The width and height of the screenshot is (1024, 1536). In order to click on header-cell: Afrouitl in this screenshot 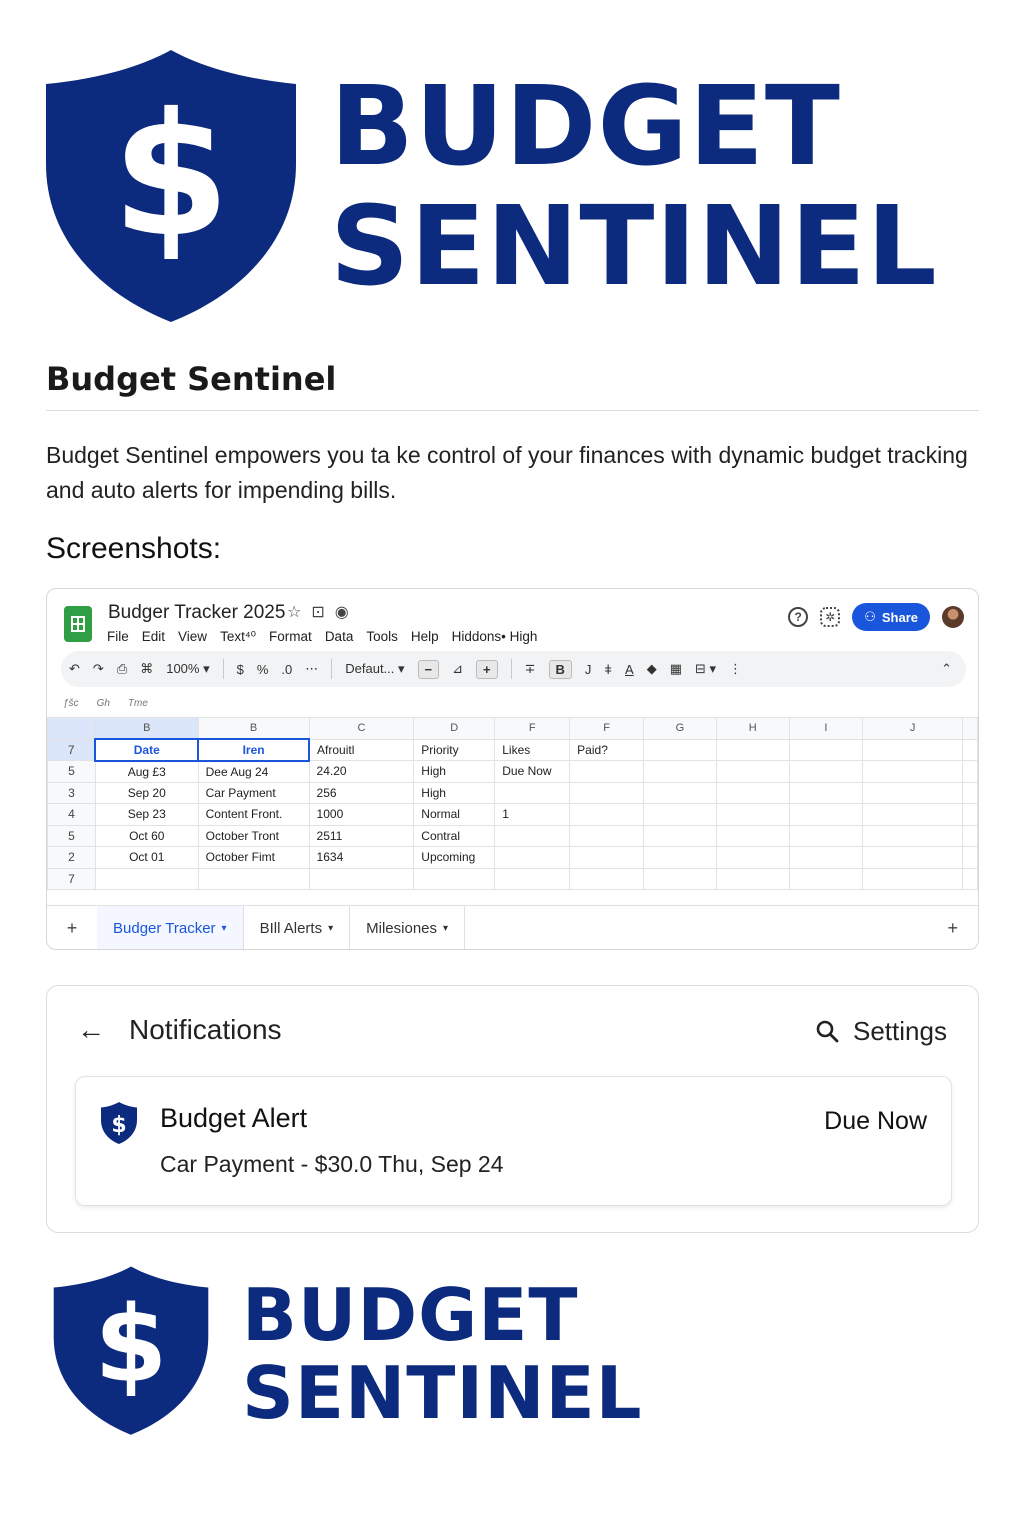, I will do `click(361, 749)`.